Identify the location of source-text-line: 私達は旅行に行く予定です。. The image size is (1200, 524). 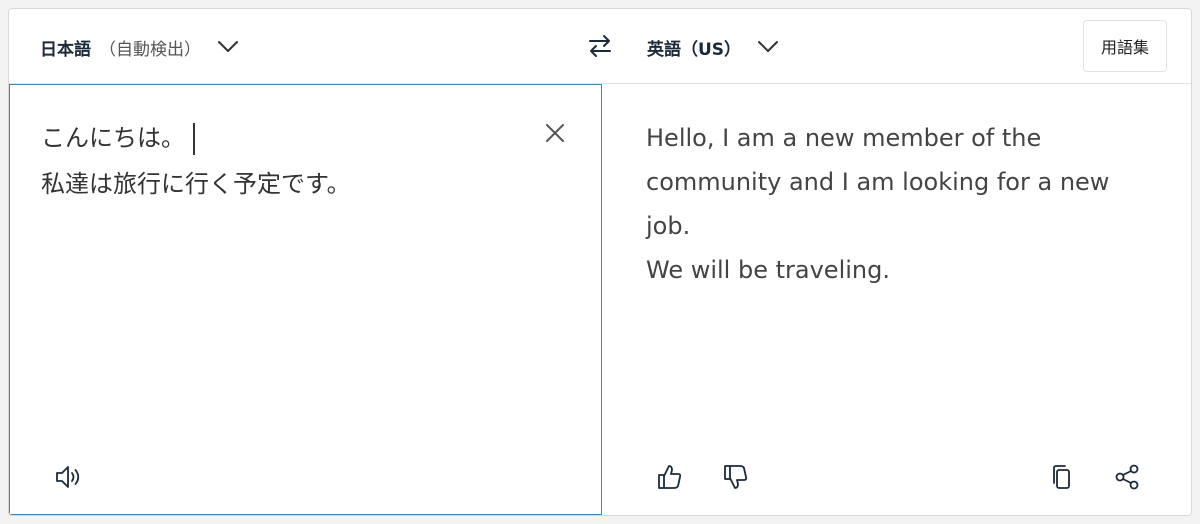
(196, 184).